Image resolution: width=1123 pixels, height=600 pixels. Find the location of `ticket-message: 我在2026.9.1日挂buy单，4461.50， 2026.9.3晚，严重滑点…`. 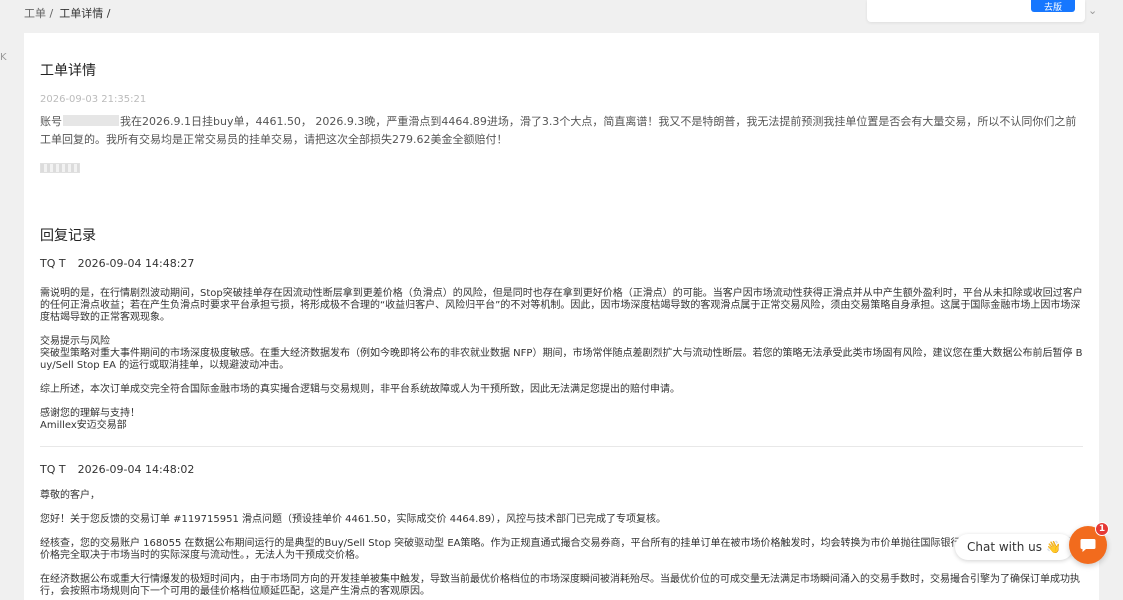

ticket-message: 我在2026.9.1日挂buy单，4461.50， 2026.9.3晚，严重滑点… is located at coordinates (558, 130).